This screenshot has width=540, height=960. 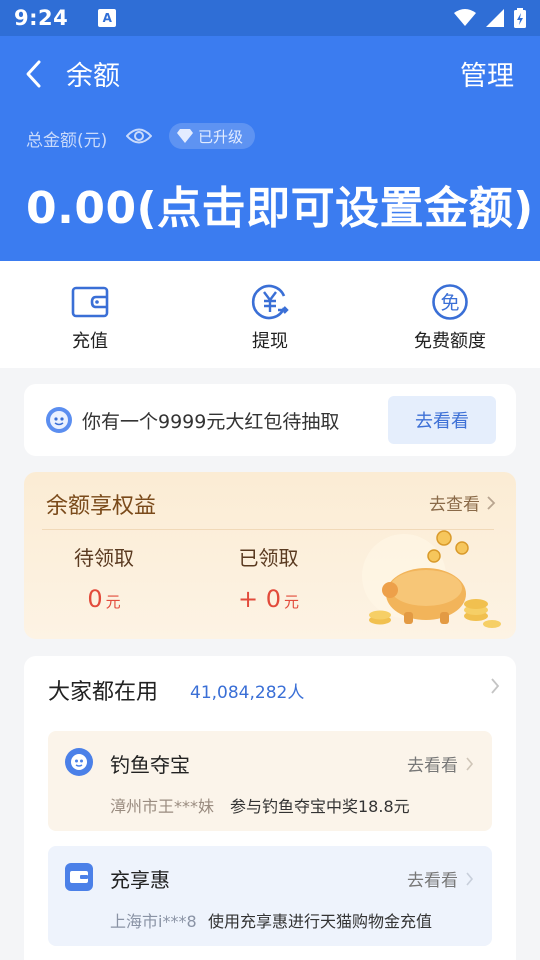 I want to click on wallet-icon, so click(x=90, y=302).